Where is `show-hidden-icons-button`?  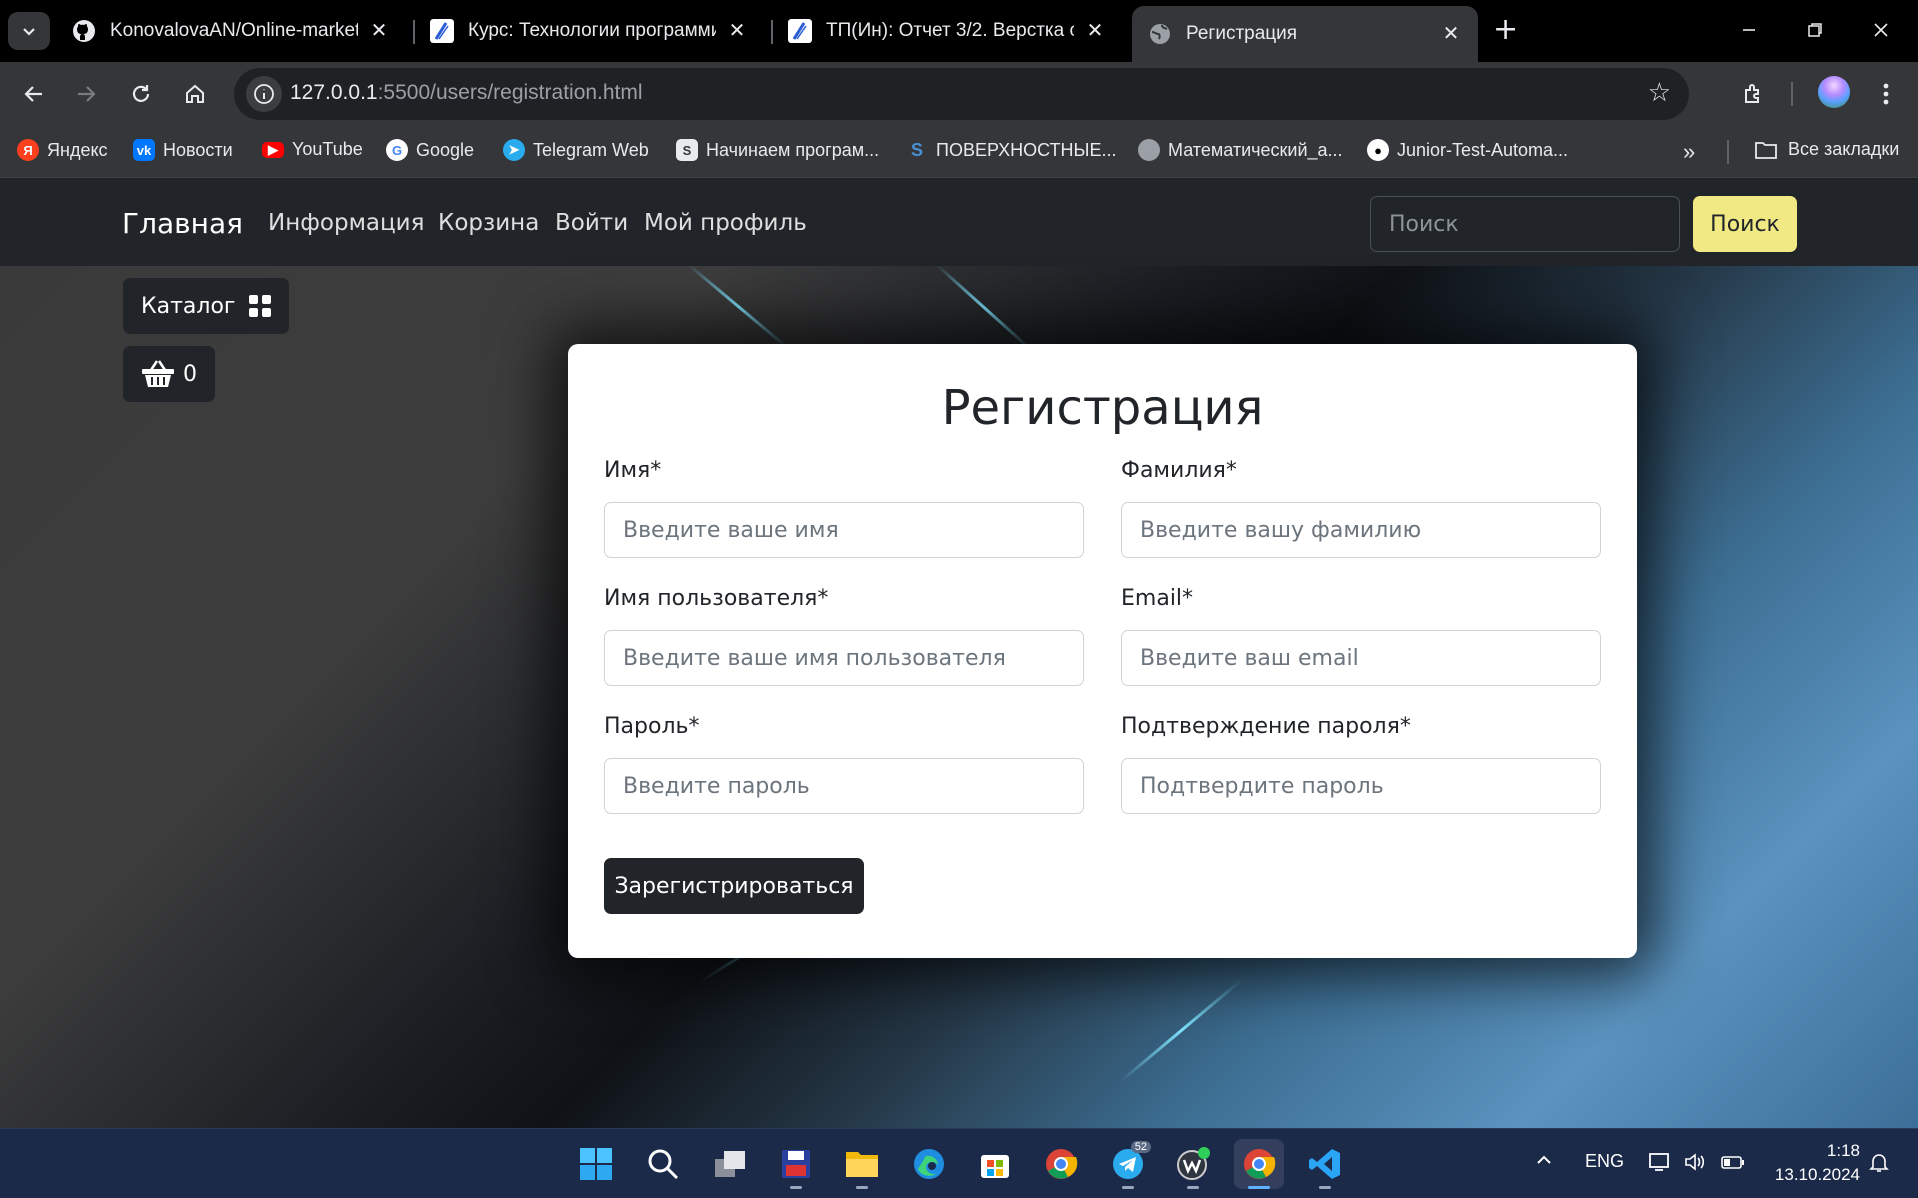 show-hidden-icons-button is located at coordinates (1544, 1162).